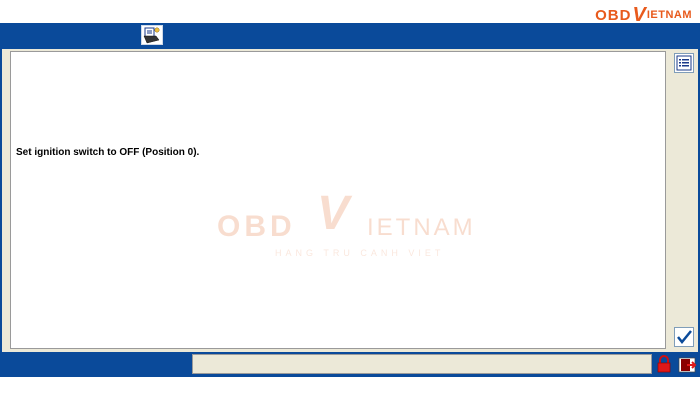  Describe the element at coordinates (350, 35) in the screenshot. I see `title-bar` at that location.